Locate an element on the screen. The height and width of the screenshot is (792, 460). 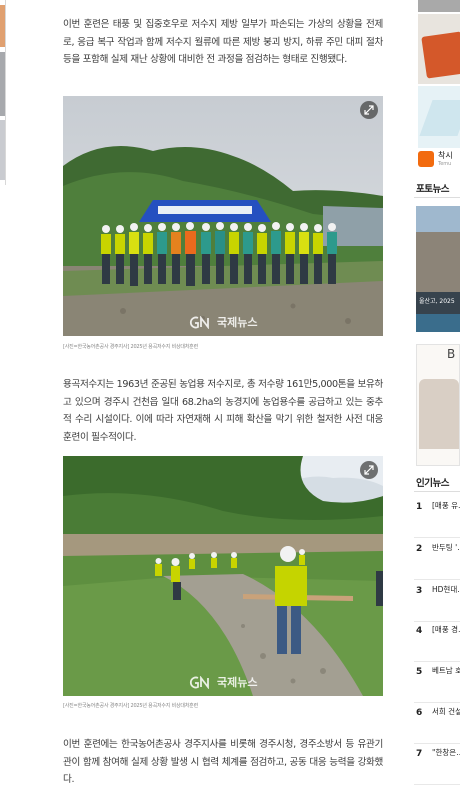
photo-news-caption: 울산고, 2025 is located at coordinates (437, 301).